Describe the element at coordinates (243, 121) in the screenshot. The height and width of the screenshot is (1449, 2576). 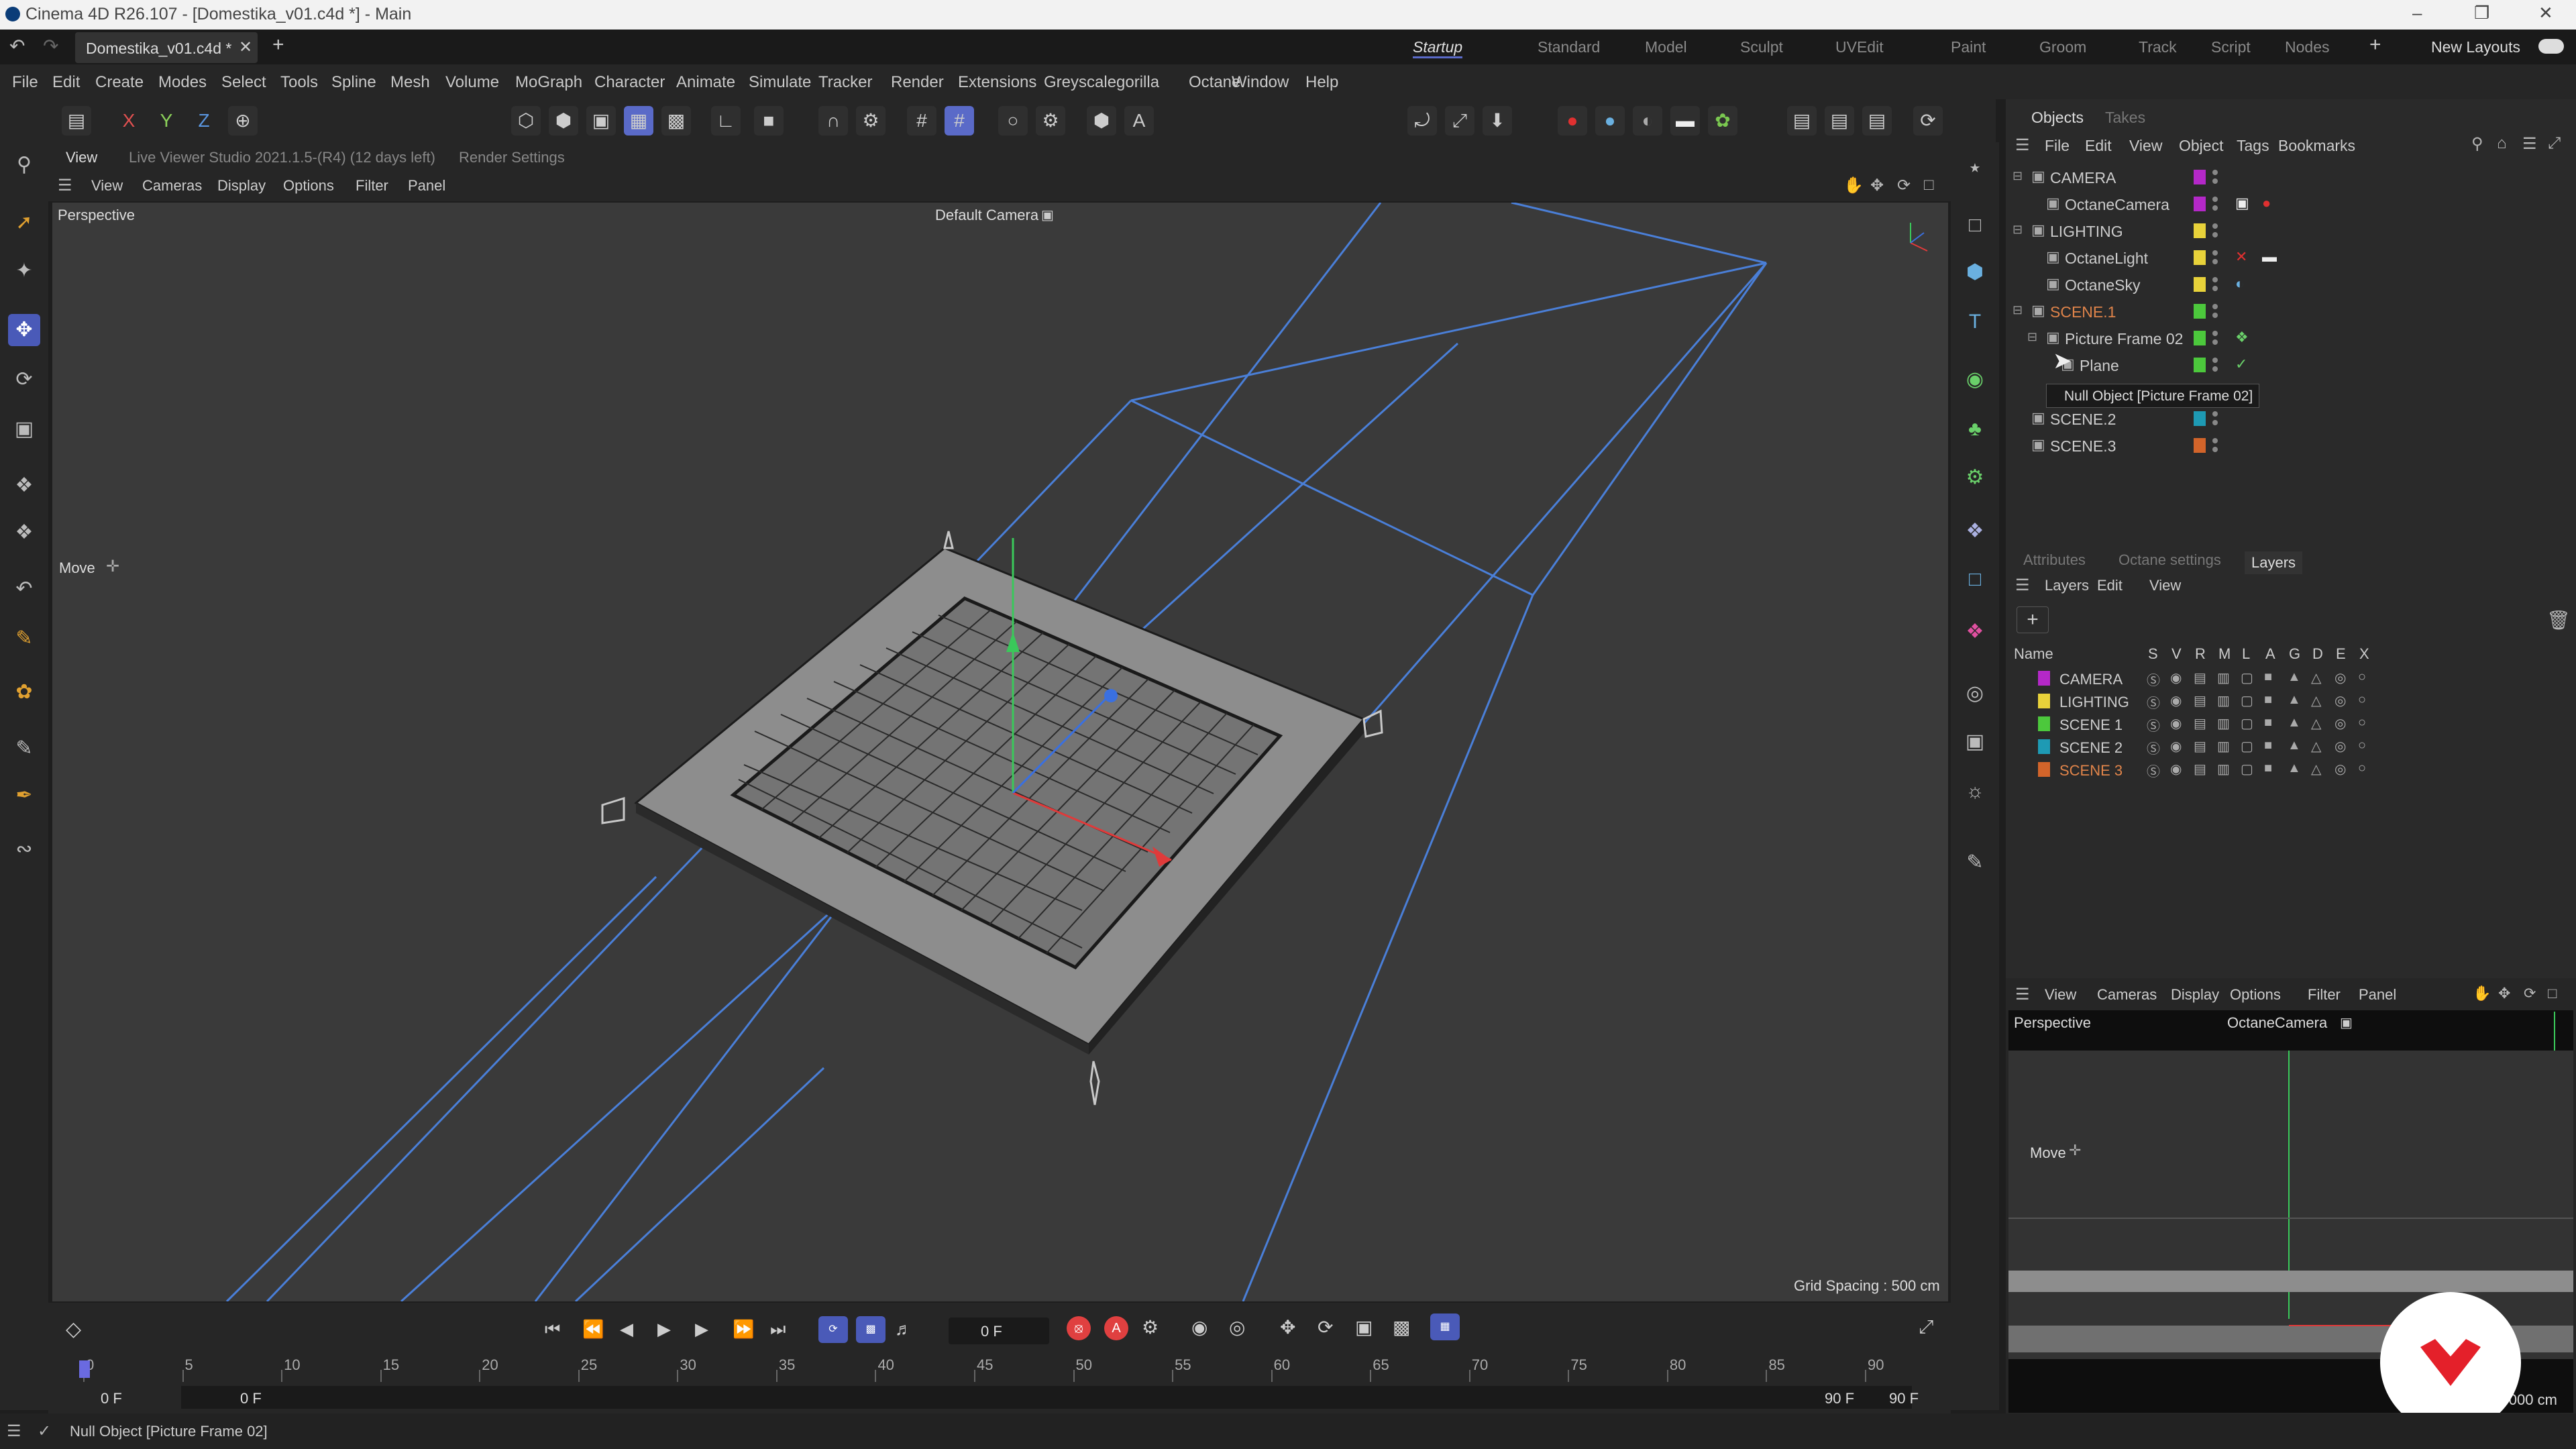
I see `coordinate-system-icon: ⊕` at that location.